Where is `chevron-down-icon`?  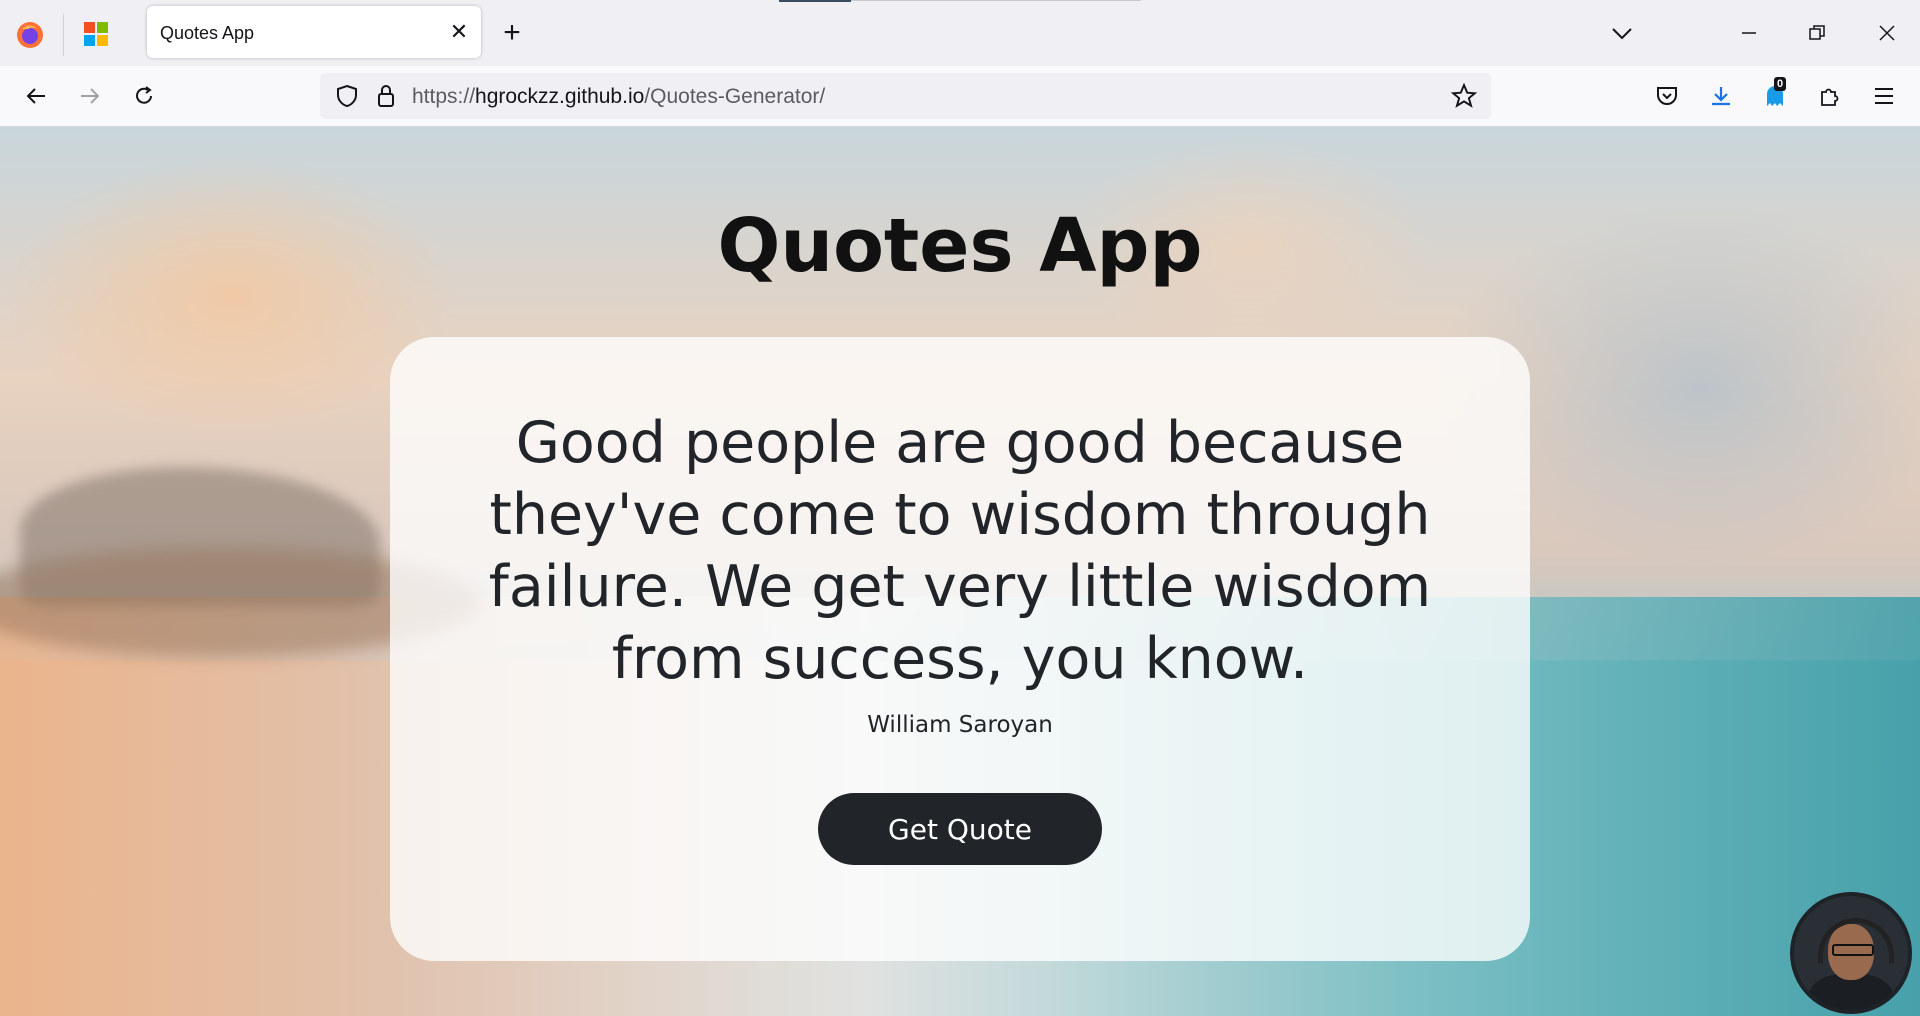 chevron-down-icon is located at coordinates (1622, 34).